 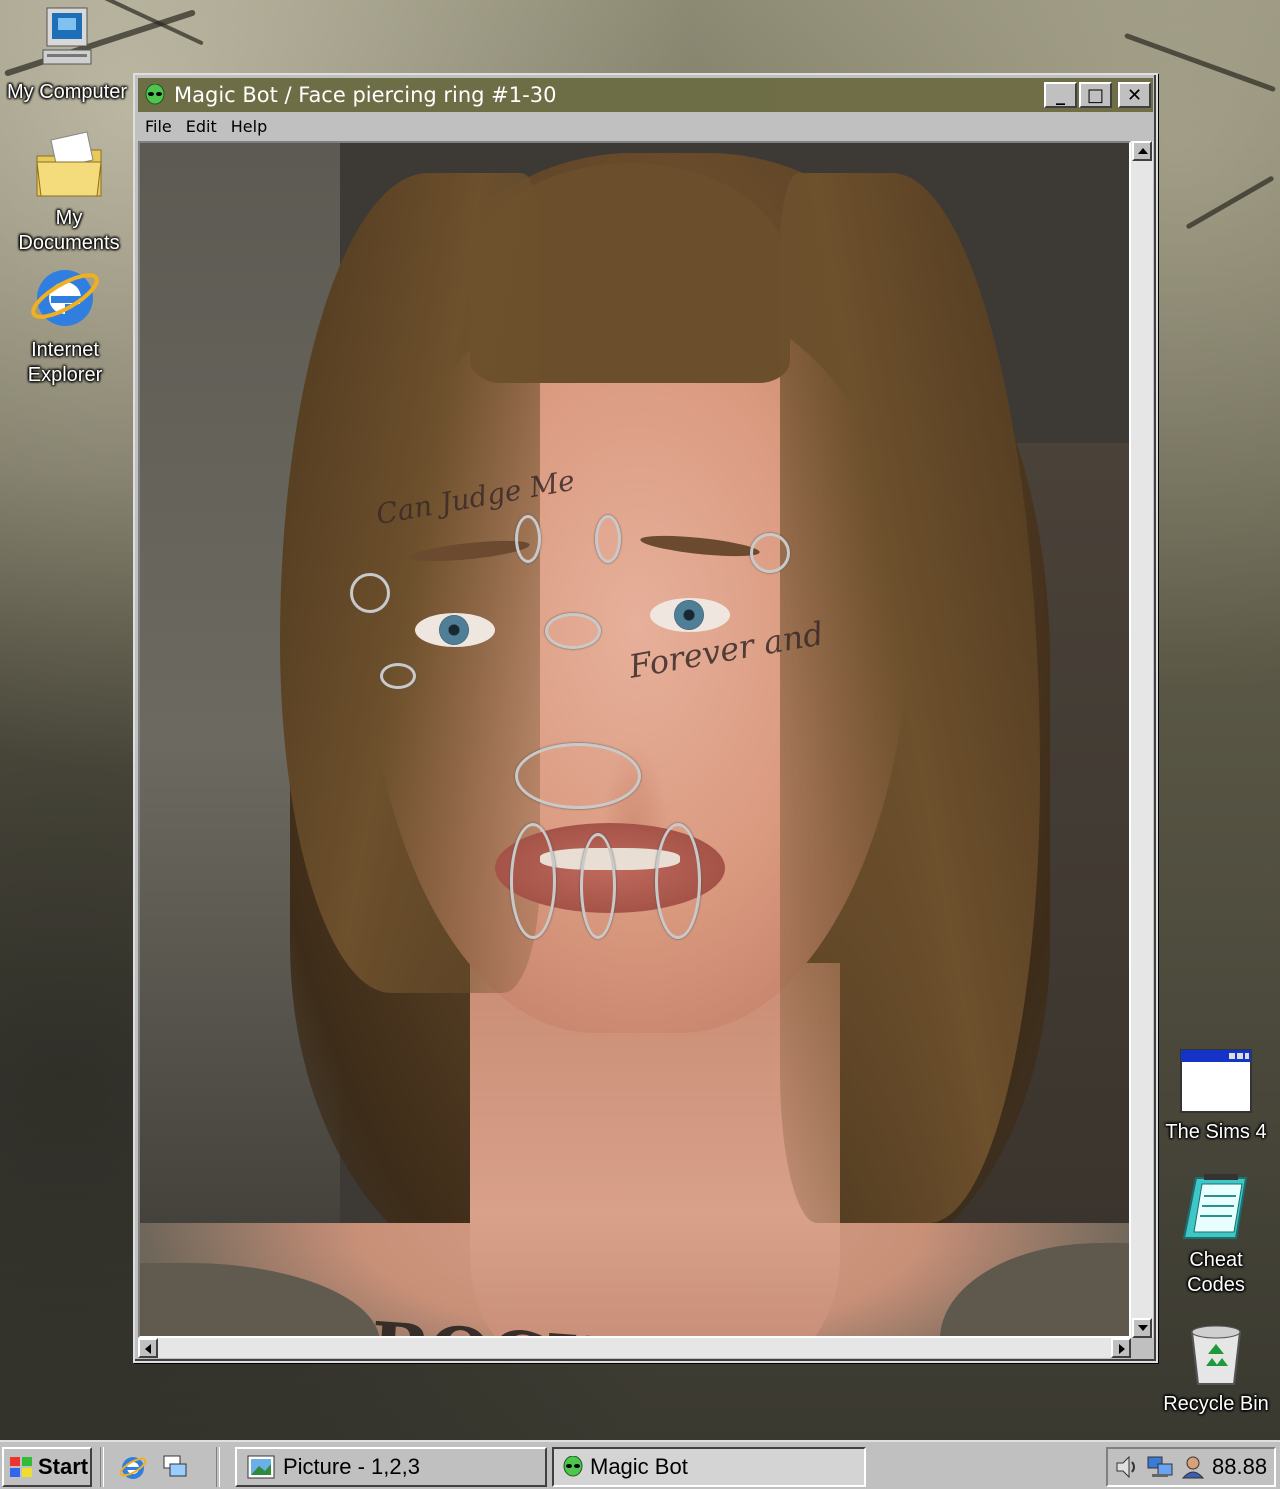 What do you see at coordinates (21, 1467) in the screenshot?
I see `windows-logo-icon` at bounding box center [21, 1467].